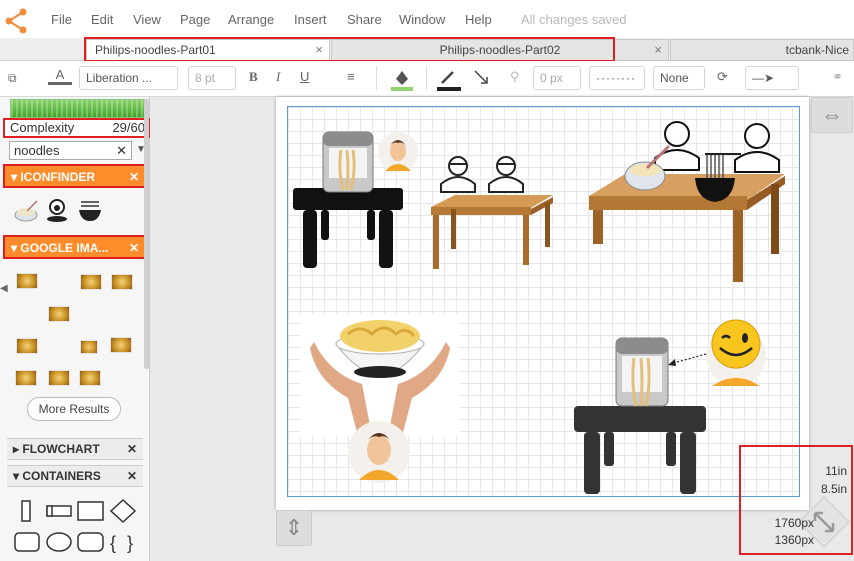  Describe the element at coordinates (687, 201) in the screenshot. I see `people-eating-noodles-image` at that location.